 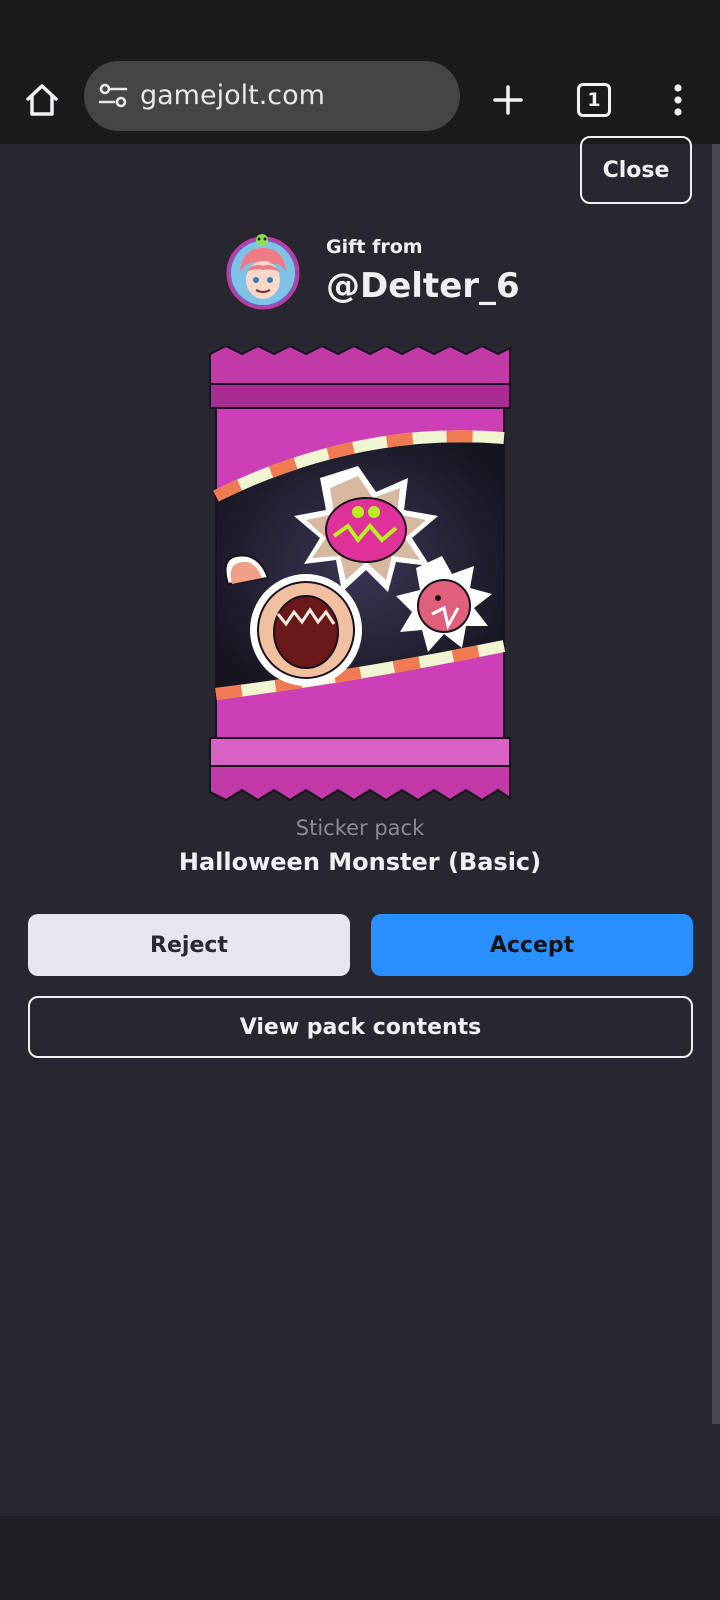 What do you see at coordinates (360, 28) in the screenshot?
I see `status-bar` at bounding box center [360, 28].